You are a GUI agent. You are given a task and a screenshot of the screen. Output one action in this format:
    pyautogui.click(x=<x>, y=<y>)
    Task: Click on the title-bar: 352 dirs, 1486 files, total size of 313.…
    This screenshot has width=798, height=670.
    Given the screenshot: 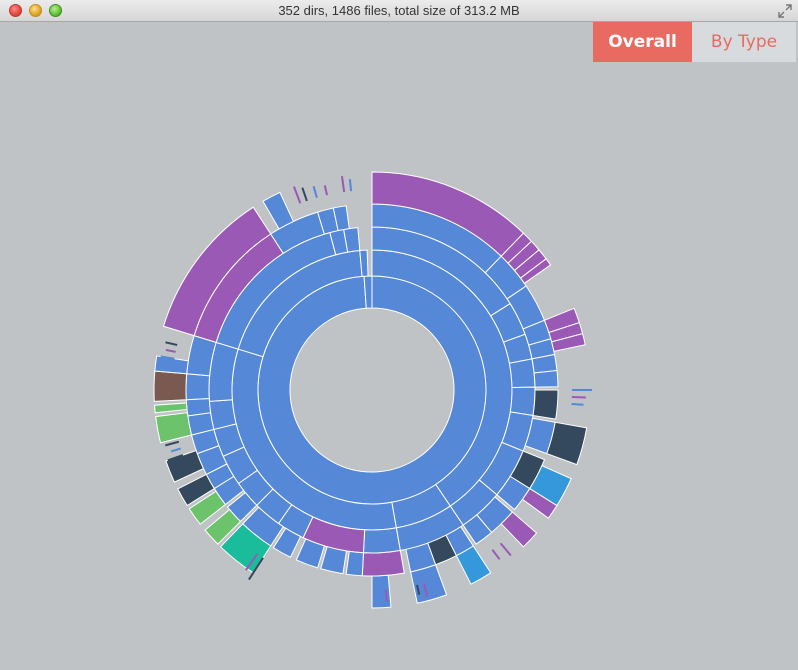 What is the action you would take?
    pyautogui.click(x=399, y=11)
    